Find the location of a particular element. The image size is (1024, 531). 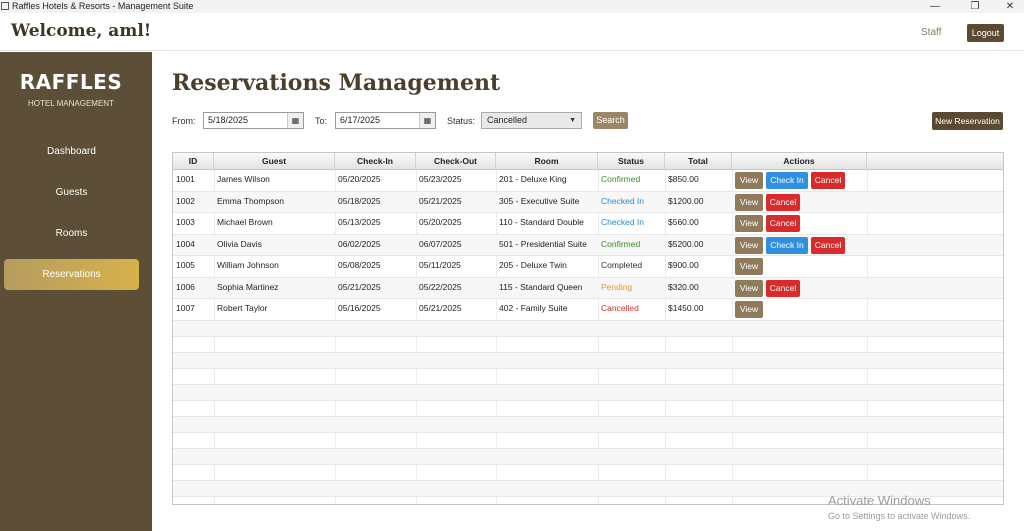

cell-room: 402 - Family Suite is located at coordinates (533, 308).